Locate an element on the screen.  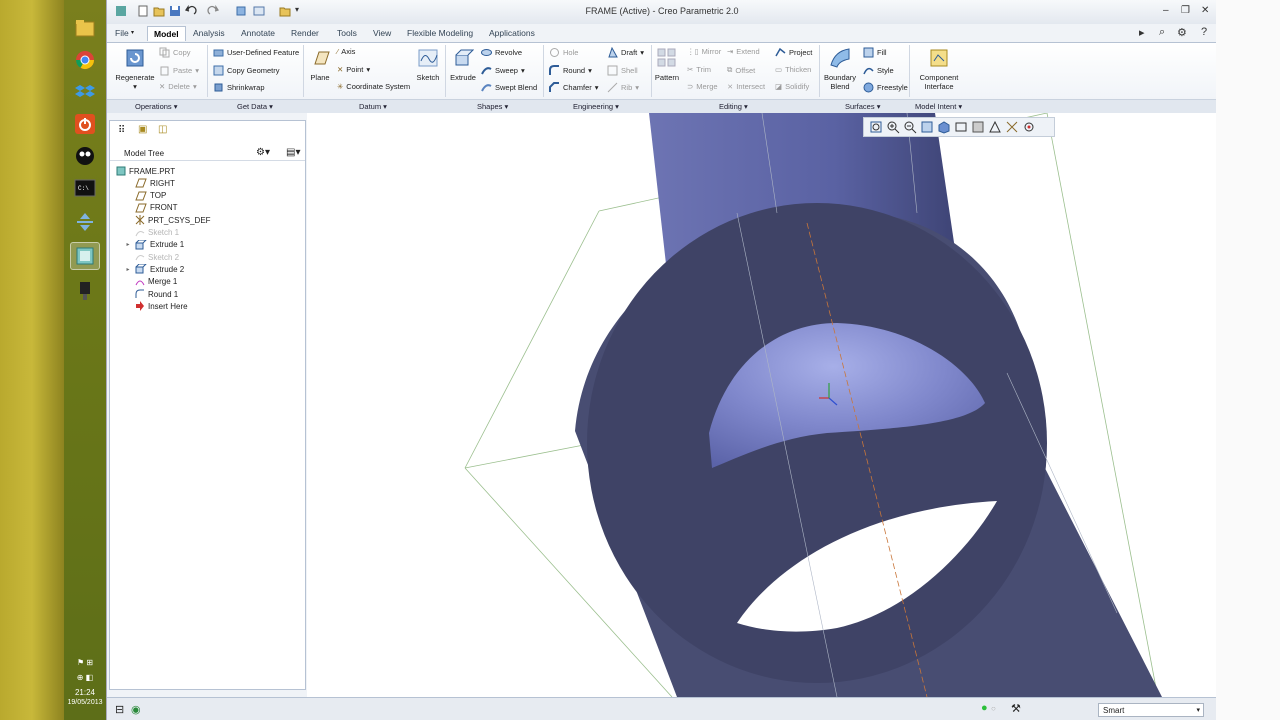
close-icon: ✕ is located at coordinates (1205, 10).